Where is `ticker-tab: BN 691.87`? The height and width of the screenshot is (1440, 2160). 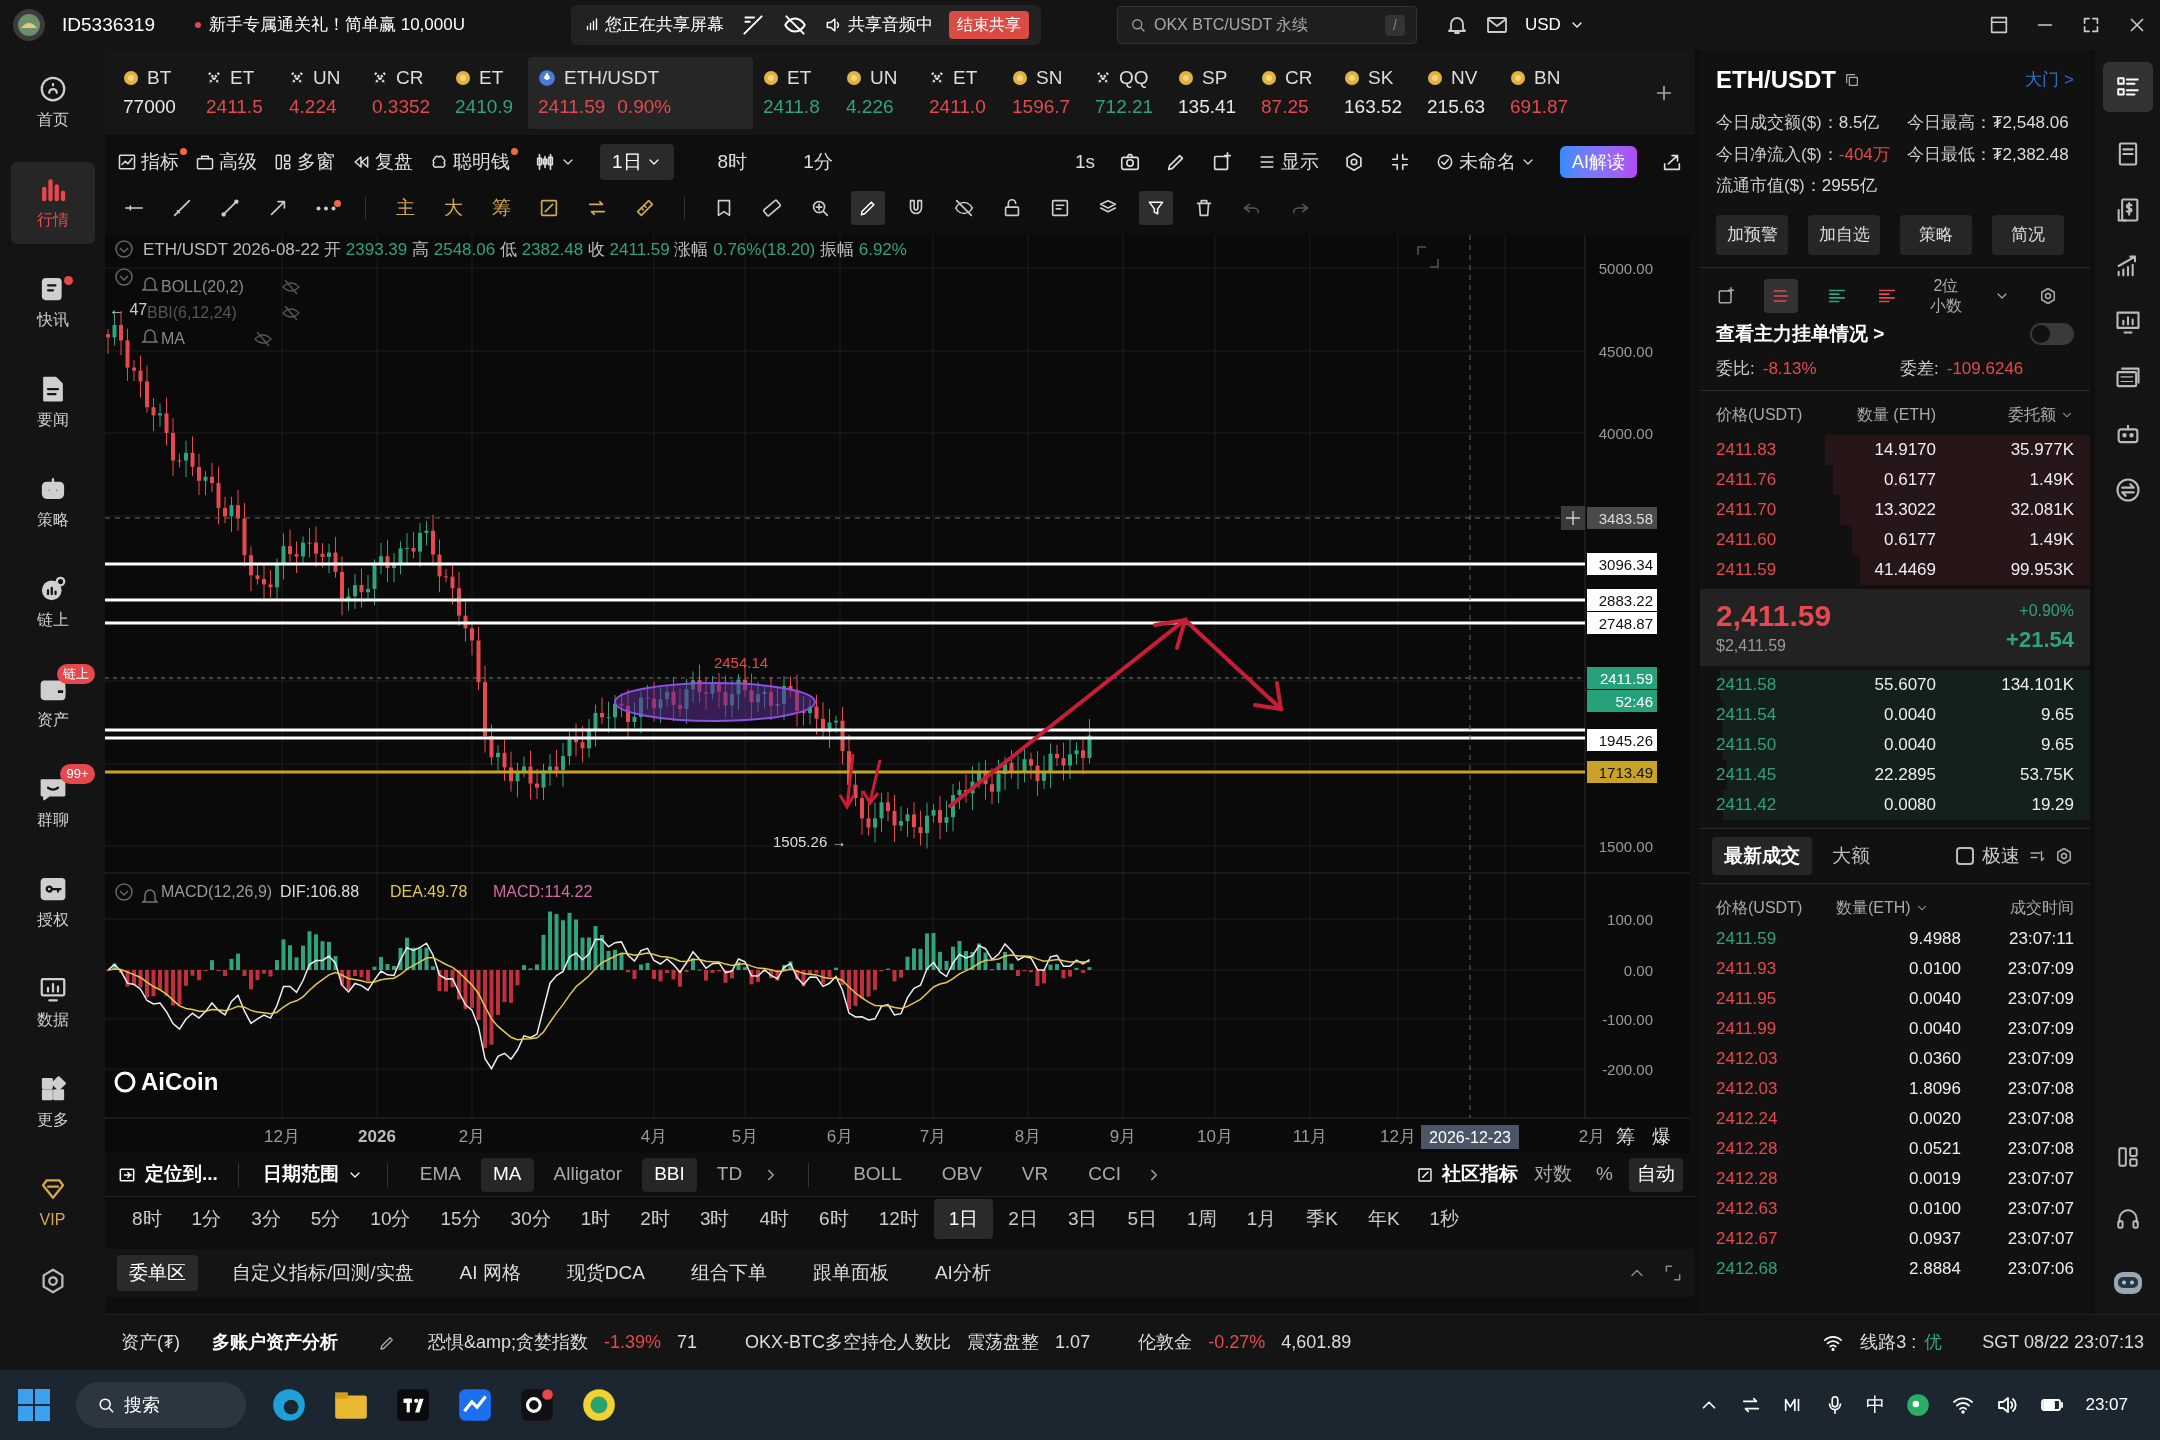 ticker-tab: BN 691.87 is located at coordinates (1541, 92).